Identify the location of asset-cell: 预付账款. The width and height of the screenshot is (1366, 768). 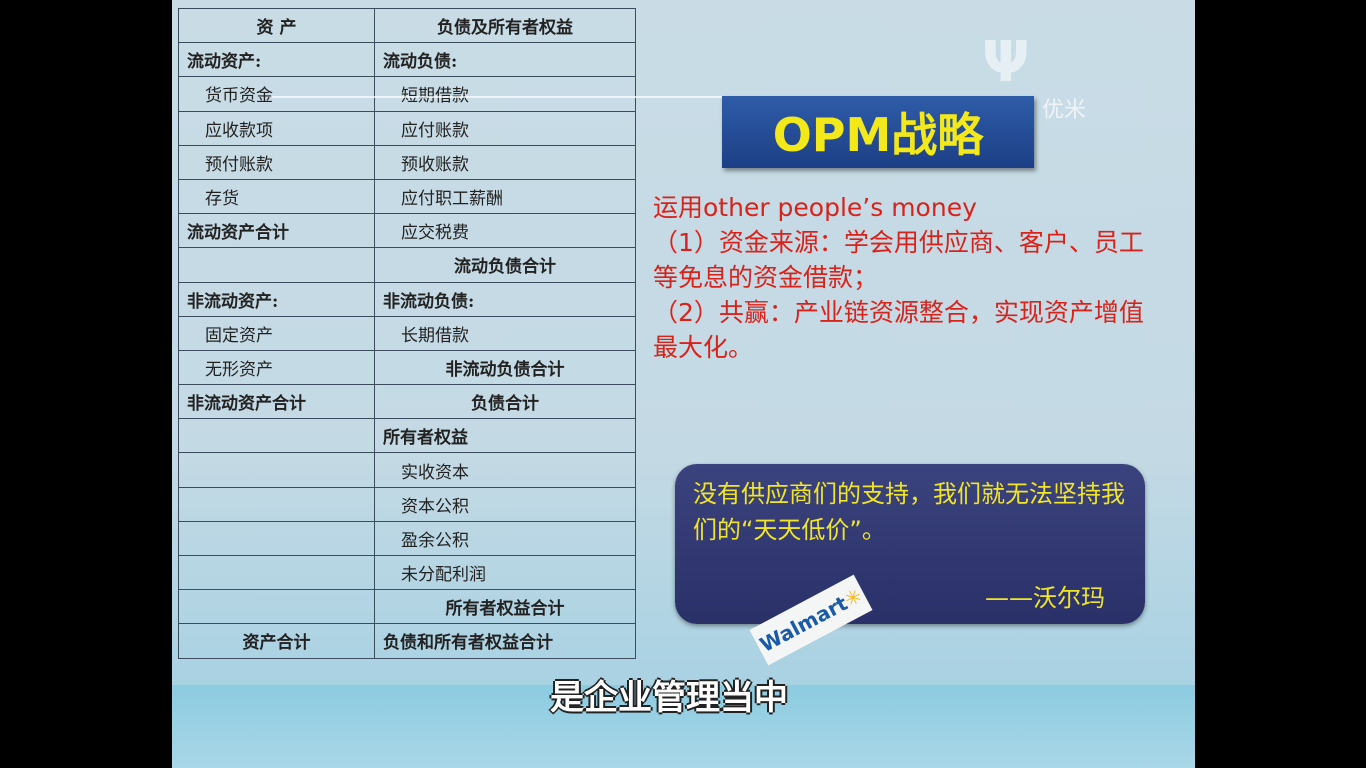
(276, 162).